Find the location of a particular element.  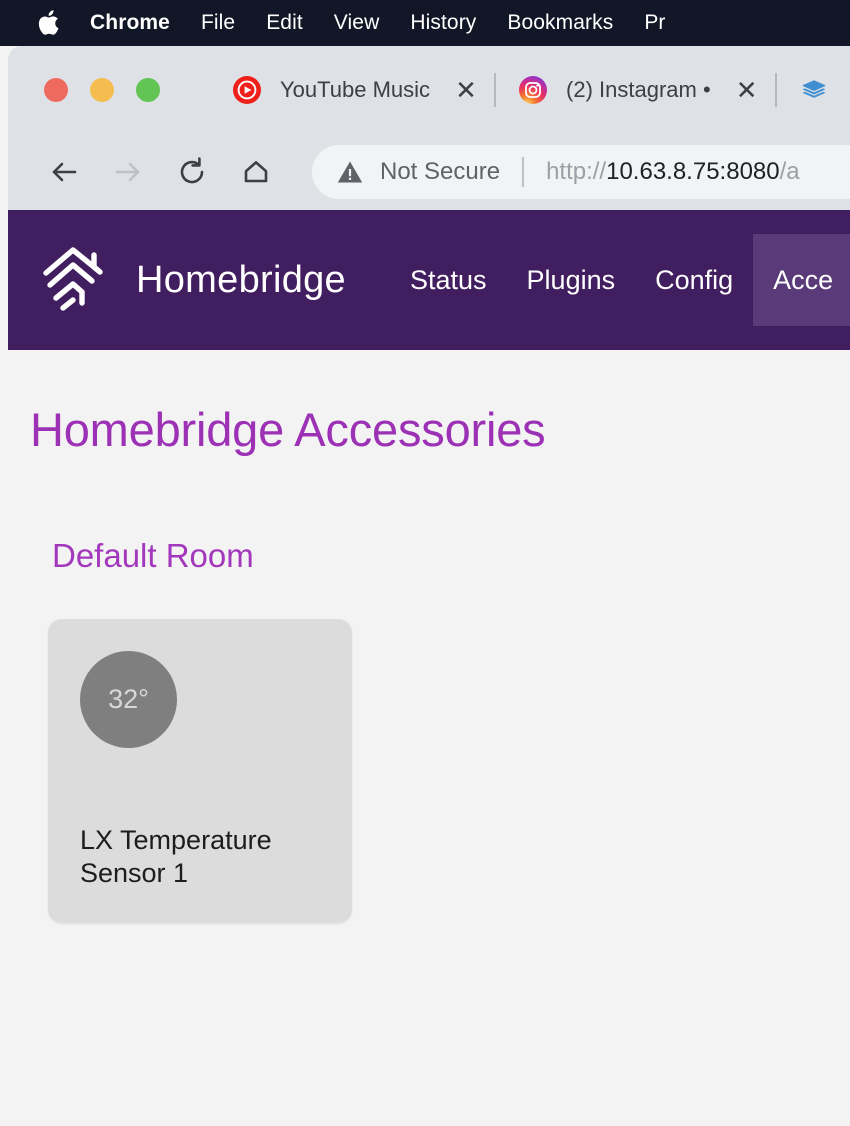

nav-item-status: Status is located at coordinates (448, 280).